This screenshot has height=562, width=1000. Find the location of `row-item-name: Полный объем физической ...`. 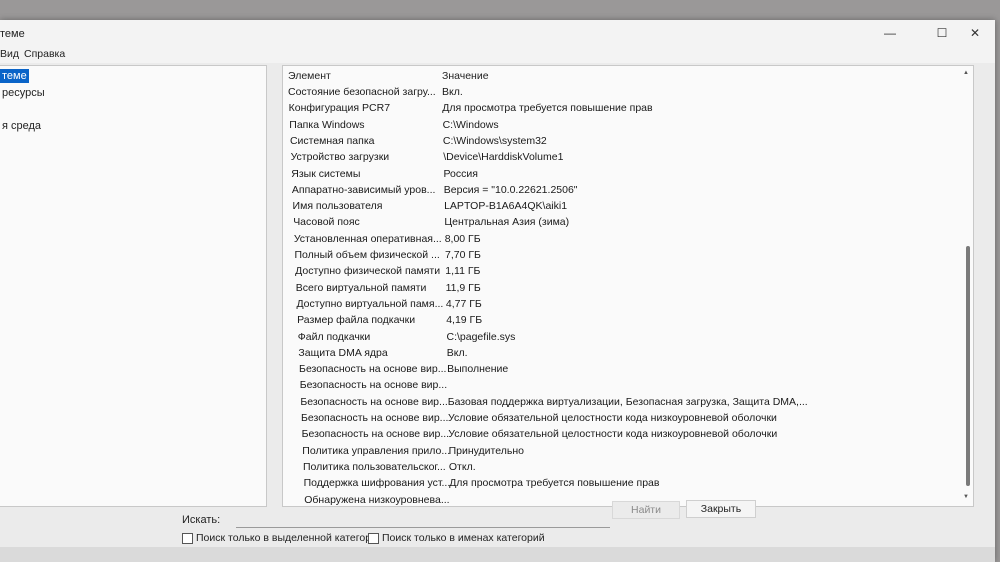

row-item-name: Полный объем физической ... is located at coordinates (367, 255).